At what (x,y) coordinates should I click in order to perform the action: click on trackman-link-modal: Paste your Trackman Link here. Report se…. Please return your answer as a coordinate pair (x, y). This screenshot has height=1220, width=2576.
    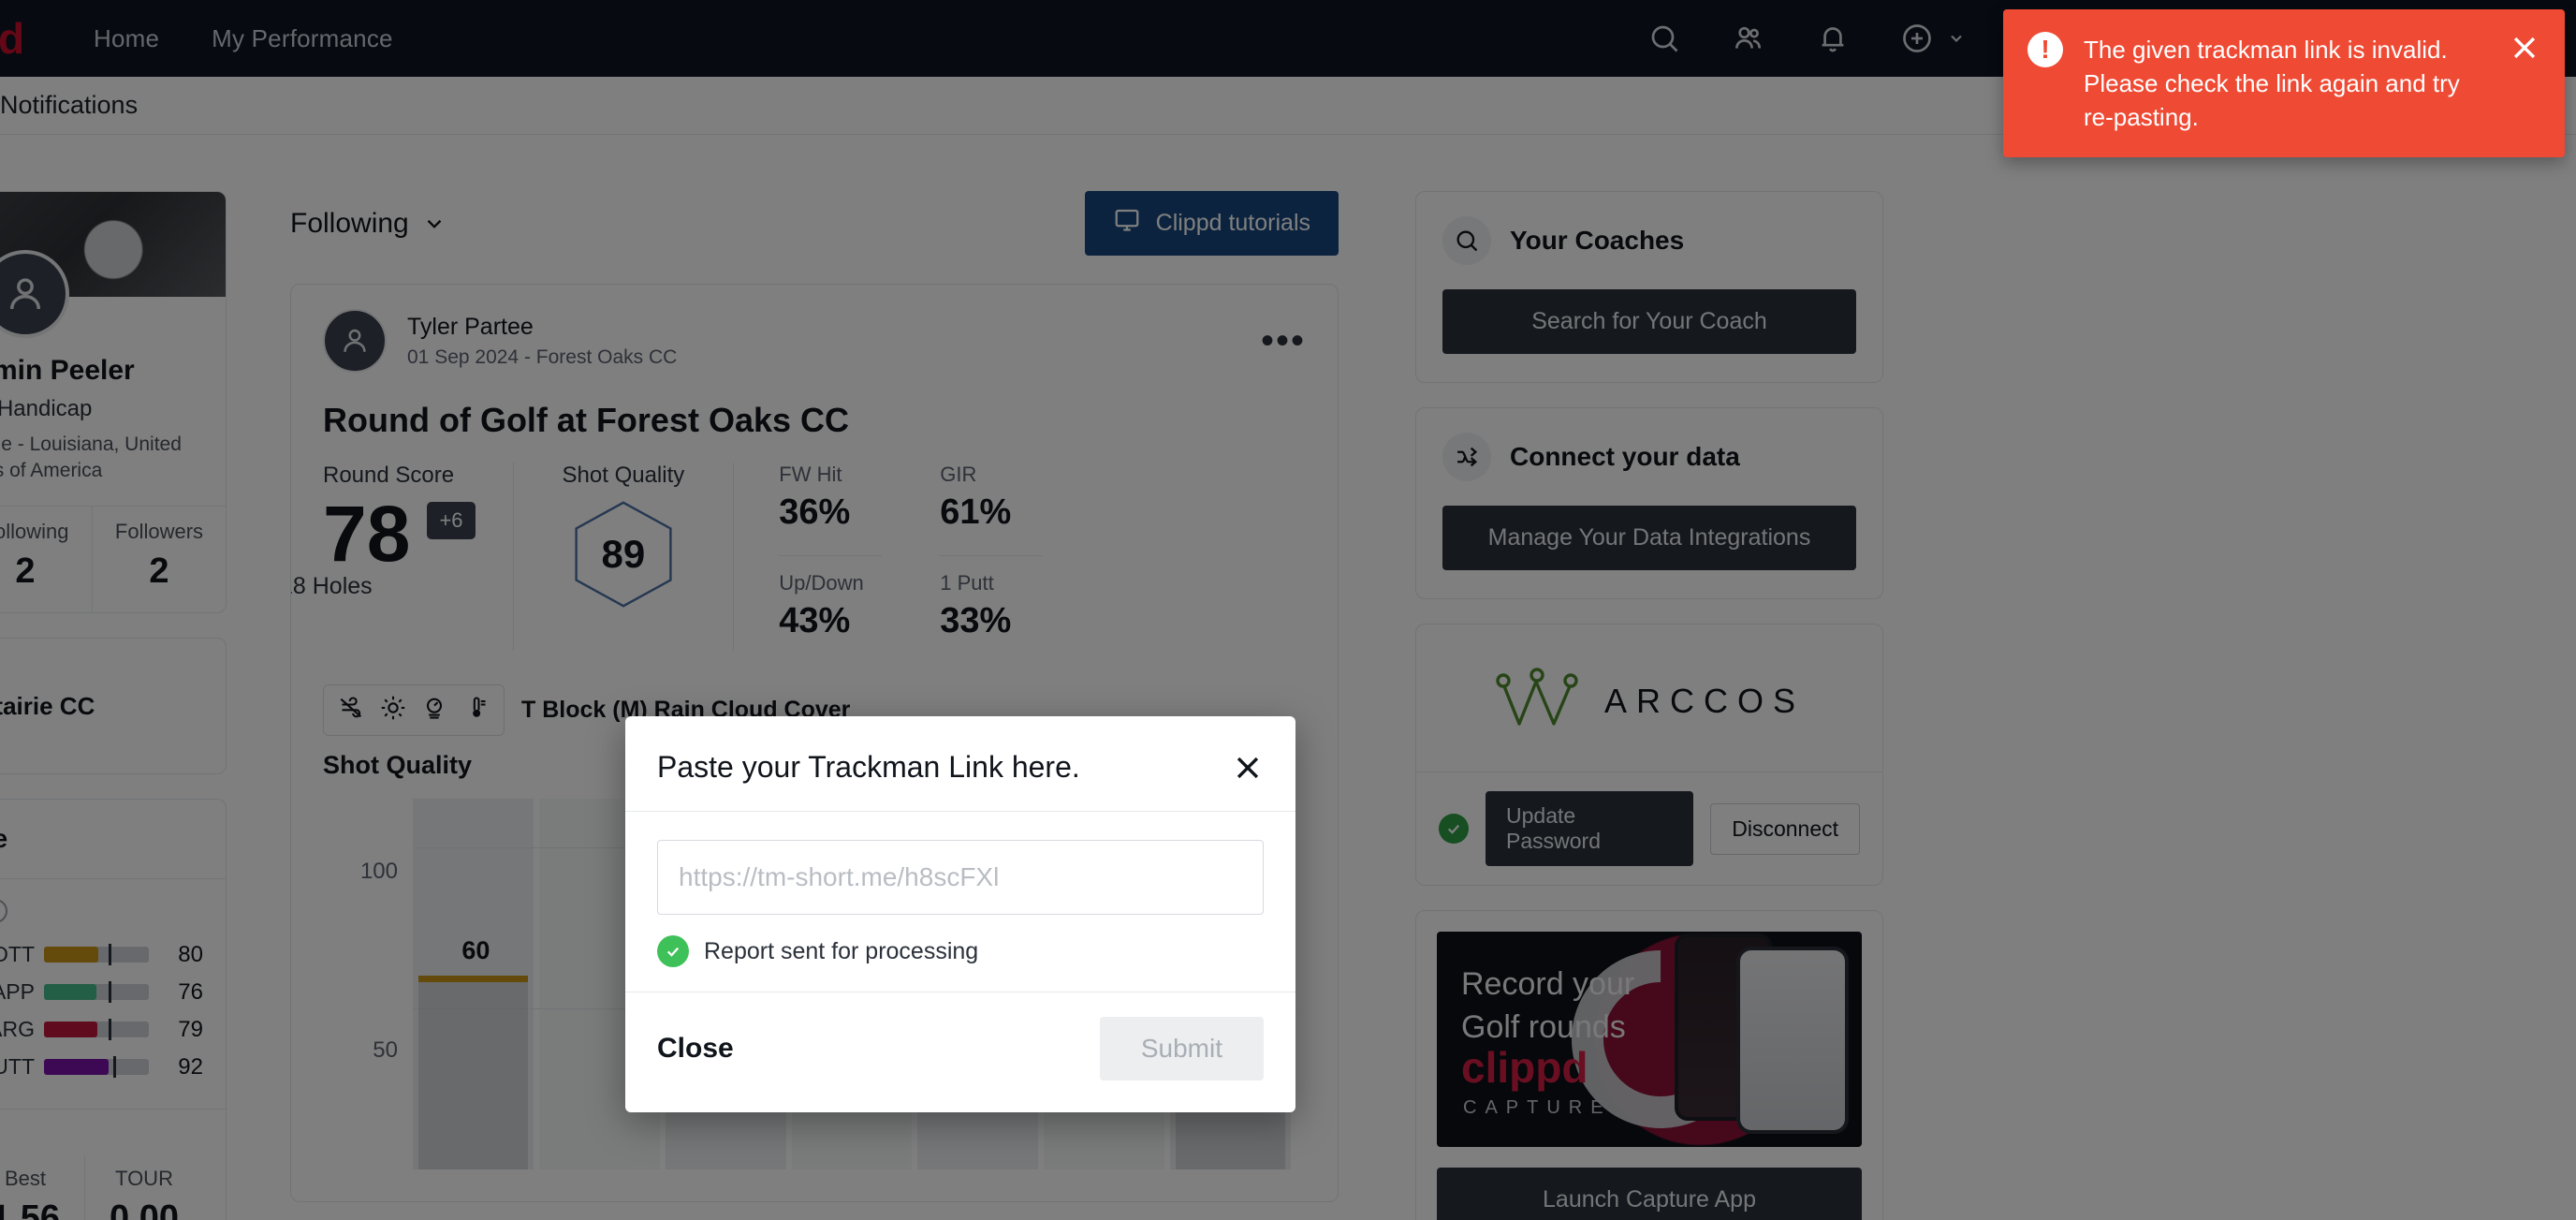
    Looking at the image, I should click on (960, 914).